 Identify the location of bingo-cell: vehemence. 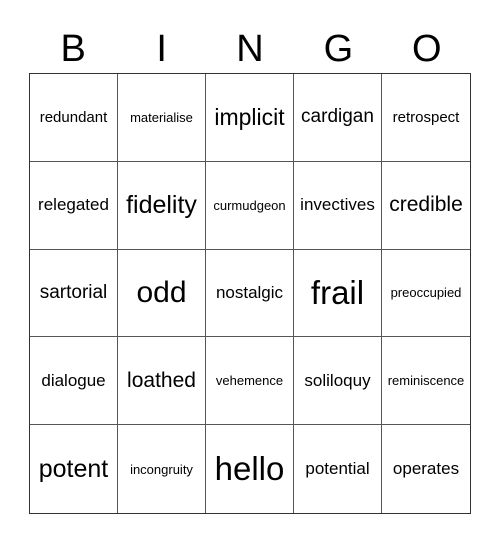
(250, 381).